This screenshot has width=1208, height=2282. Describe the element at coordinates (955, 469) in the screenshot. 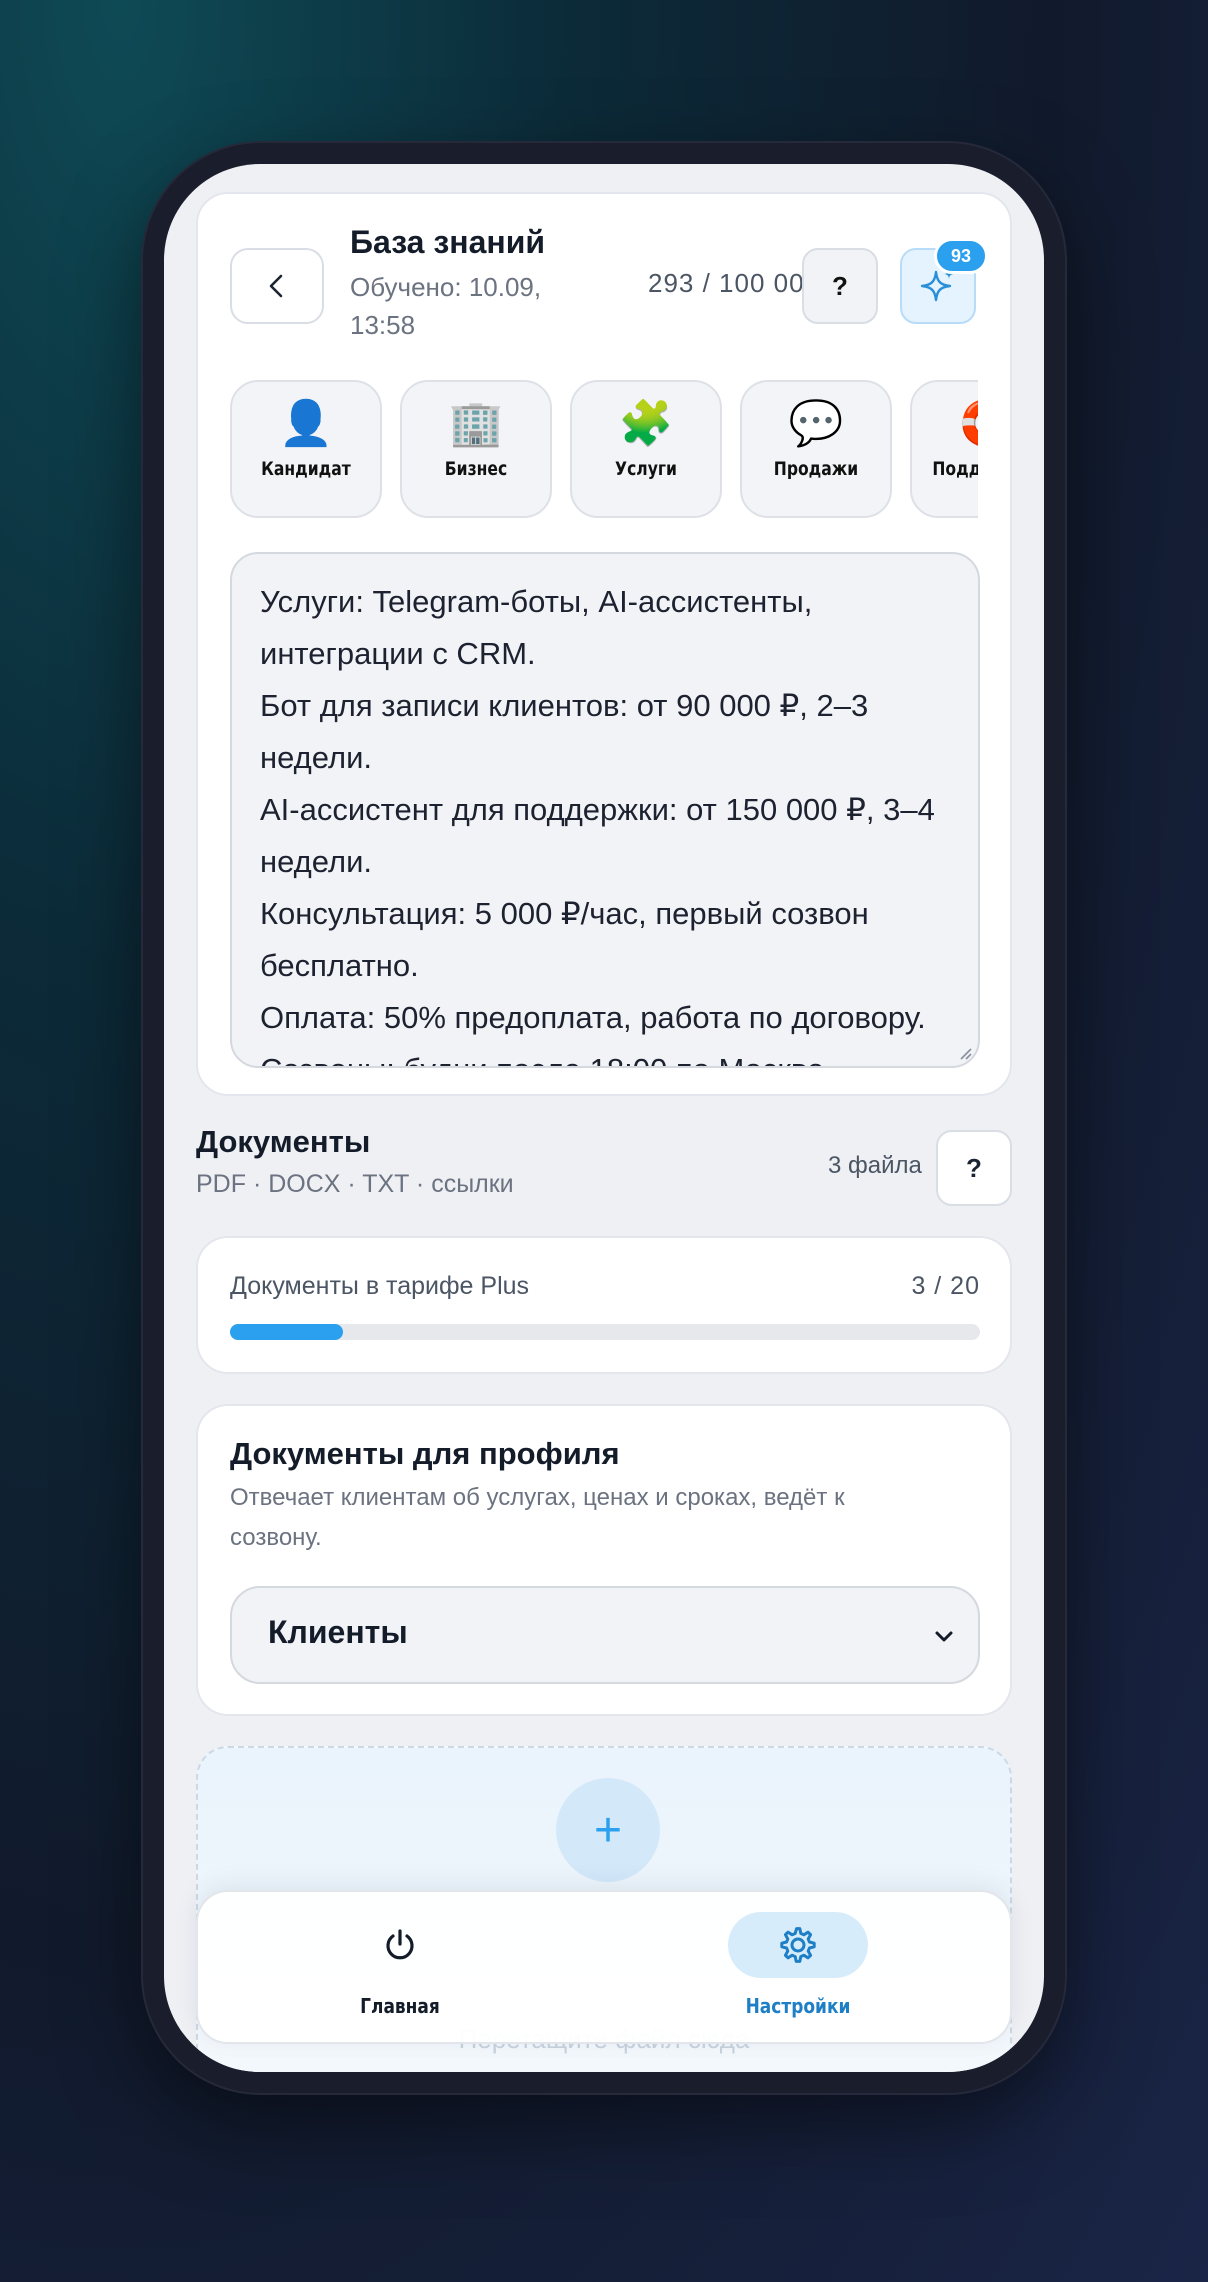

I see `category-label: Поддержка` at that location.